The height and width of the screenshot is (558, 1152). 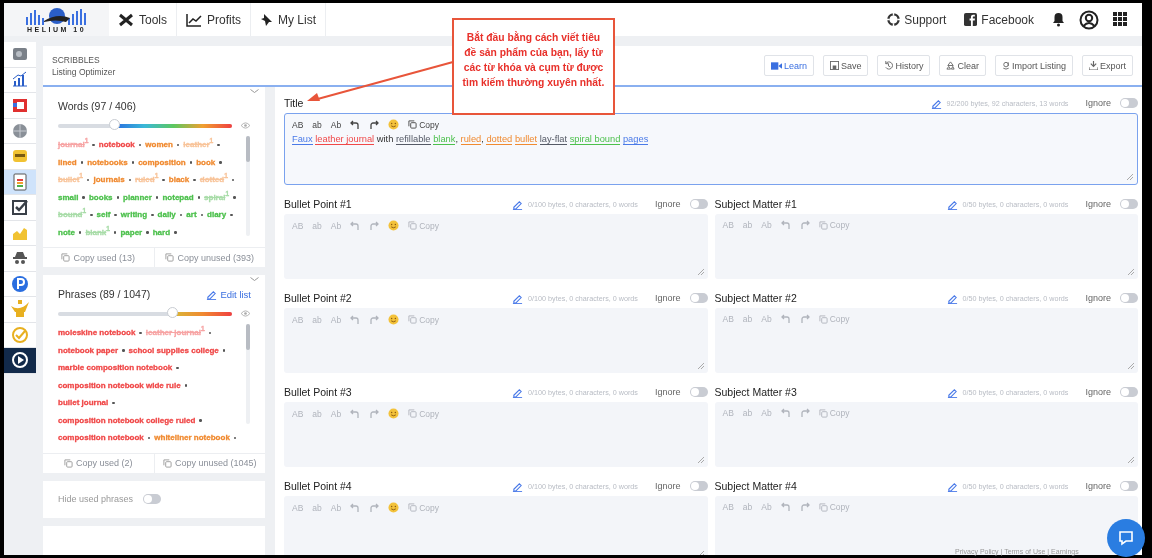 I want to click on keyword: hard, so click(x=161, y=232).